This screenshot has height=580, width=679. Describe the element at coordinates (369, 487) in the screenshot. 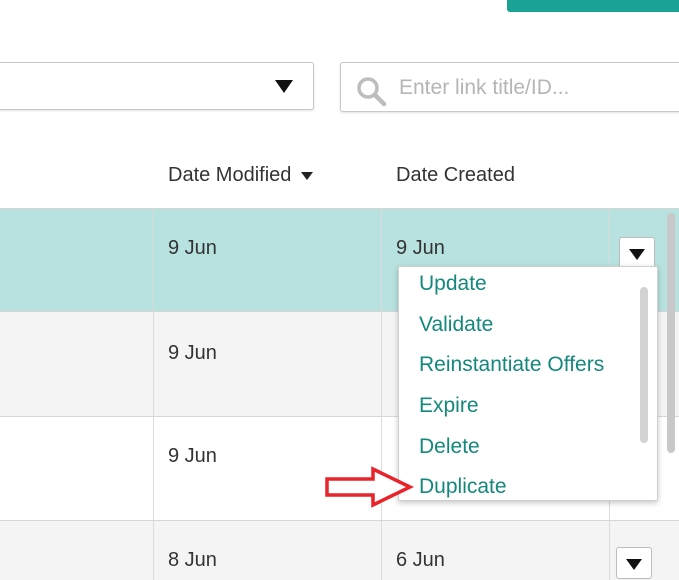

I see `annotation-arrow-icon` at that location.